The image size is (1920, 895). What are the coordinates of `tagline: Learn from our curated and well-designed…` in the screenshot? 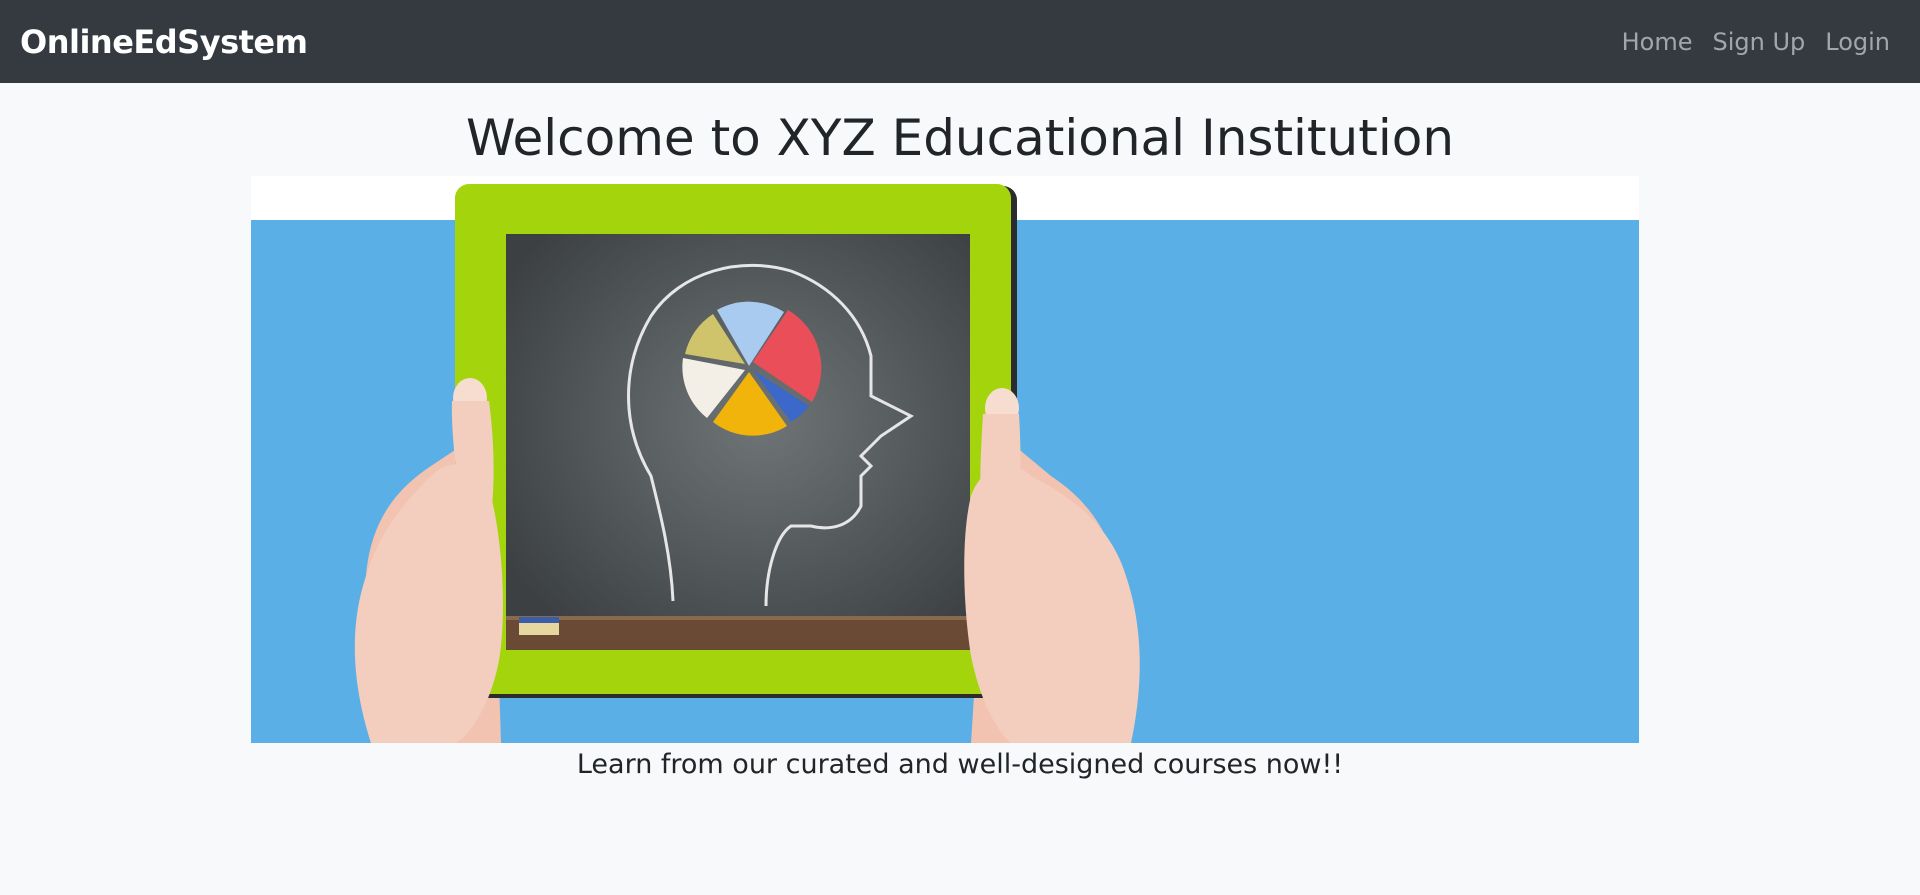 It's located at (960, 764).